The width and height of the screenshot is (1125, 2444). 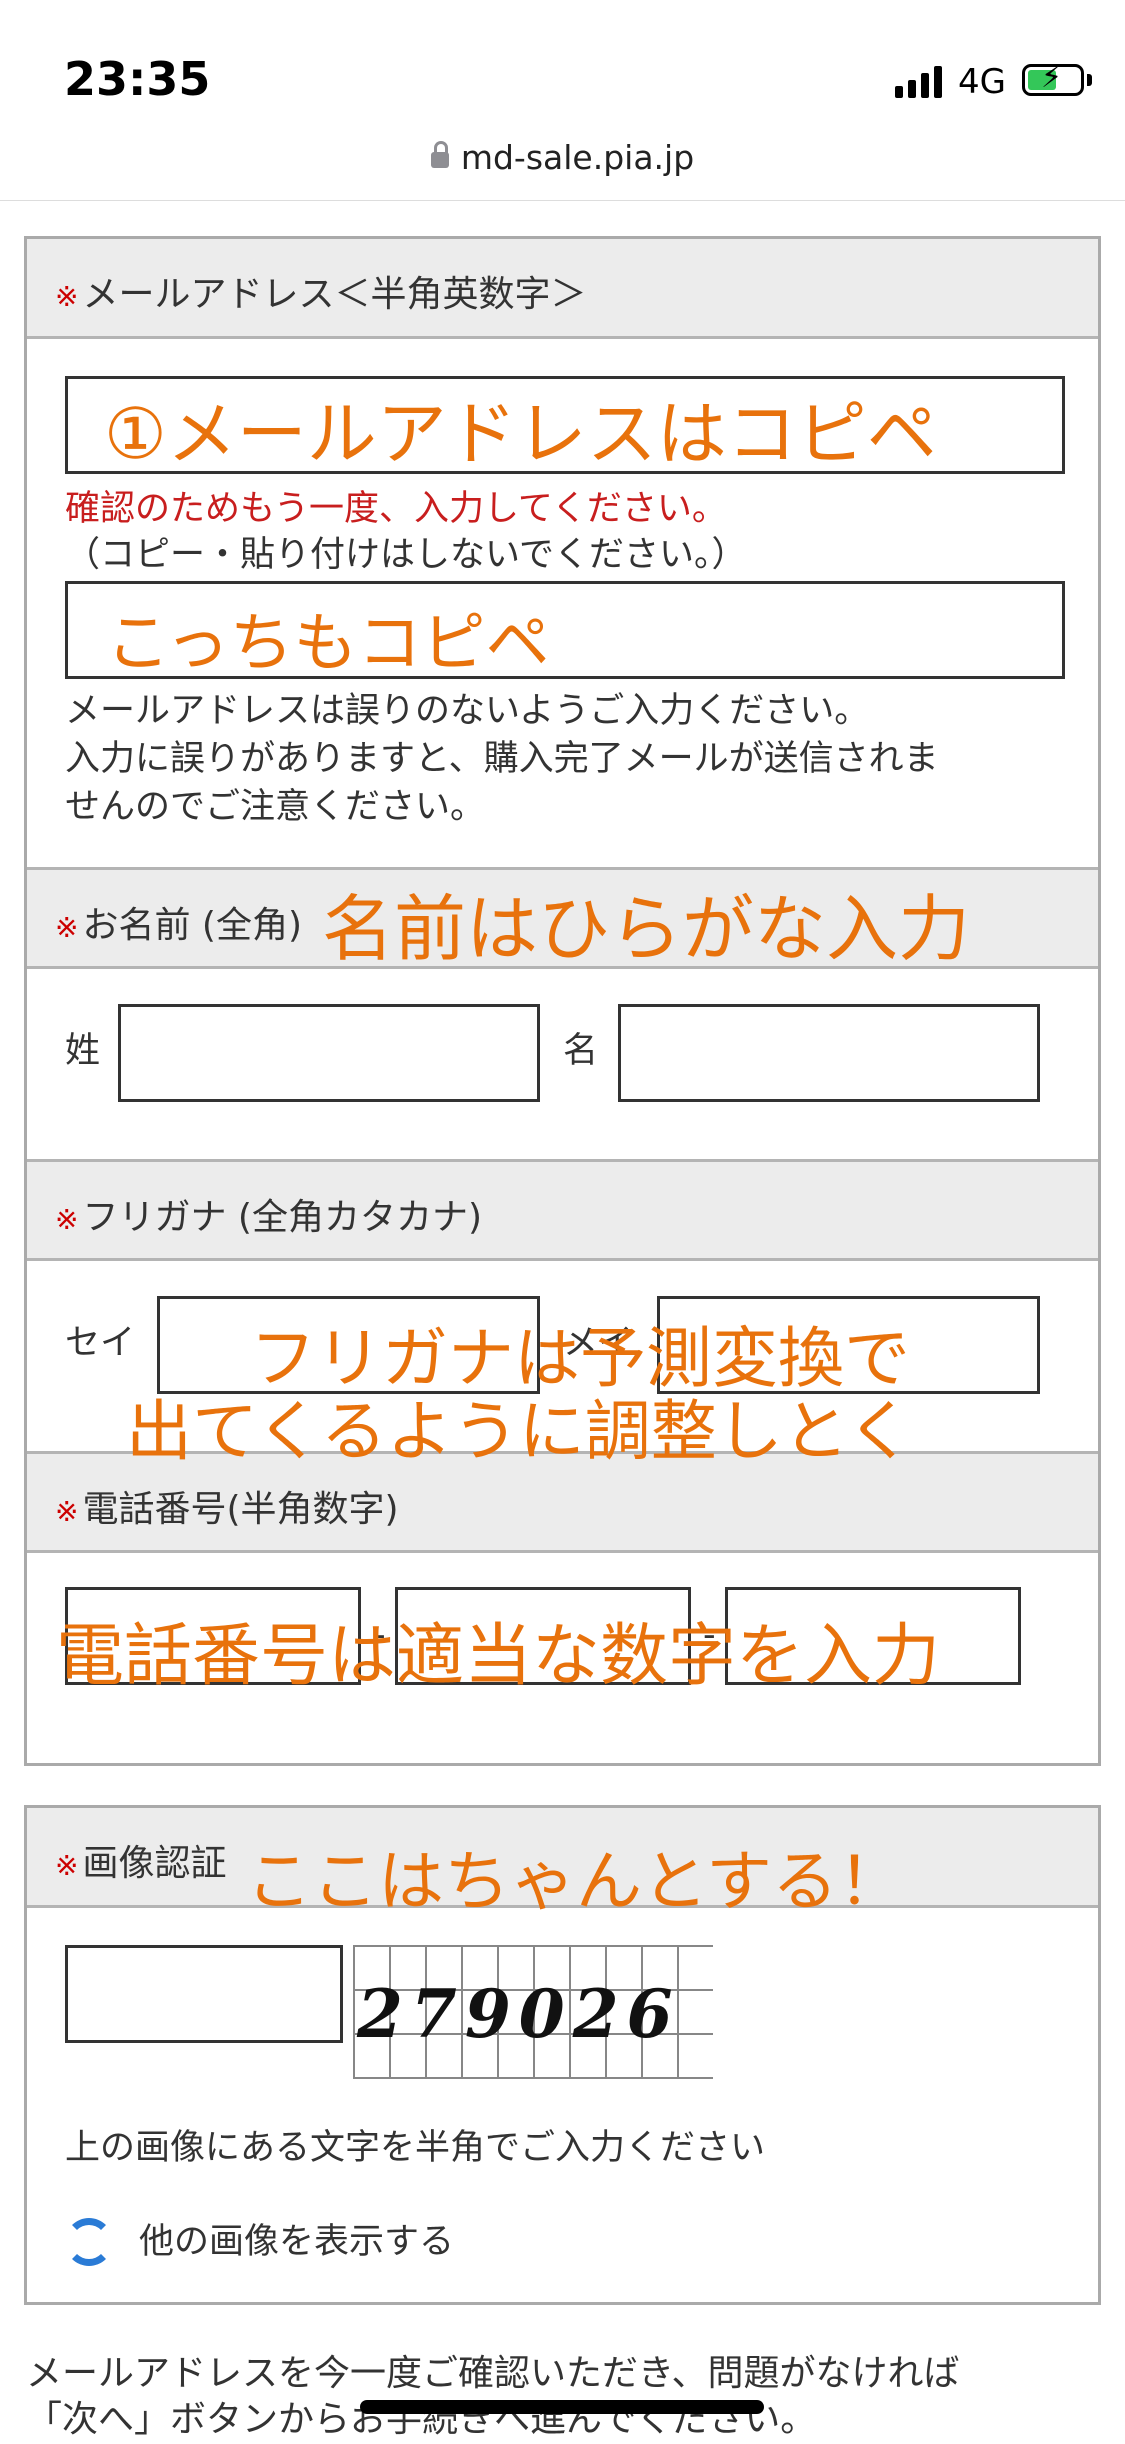 I want to click on last-name-label: 姓, so click(x=83, y=1051).